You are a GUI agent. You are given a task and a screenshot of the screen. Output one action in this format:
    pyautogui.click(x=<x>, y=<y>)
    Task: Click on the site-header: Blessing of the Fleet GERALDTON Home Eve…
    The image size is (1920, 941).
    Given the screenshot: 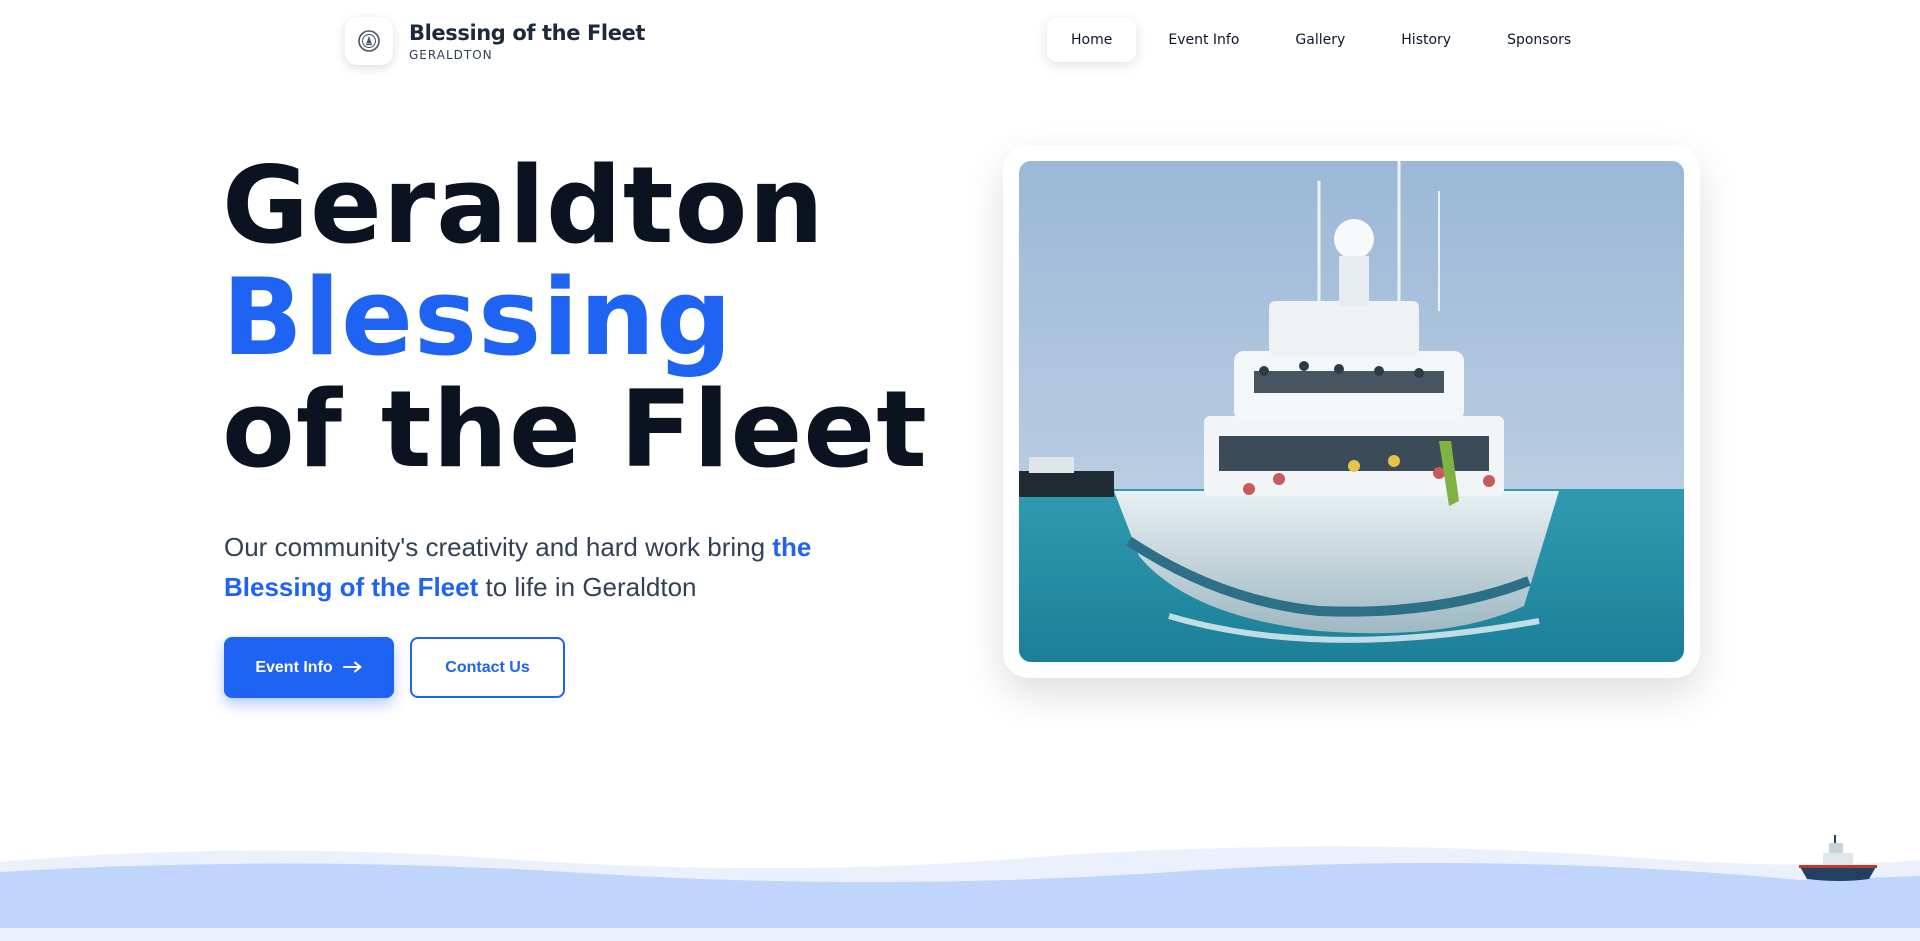 What is the action you would take?
    pyautogui.click(x=960, y=40)
    